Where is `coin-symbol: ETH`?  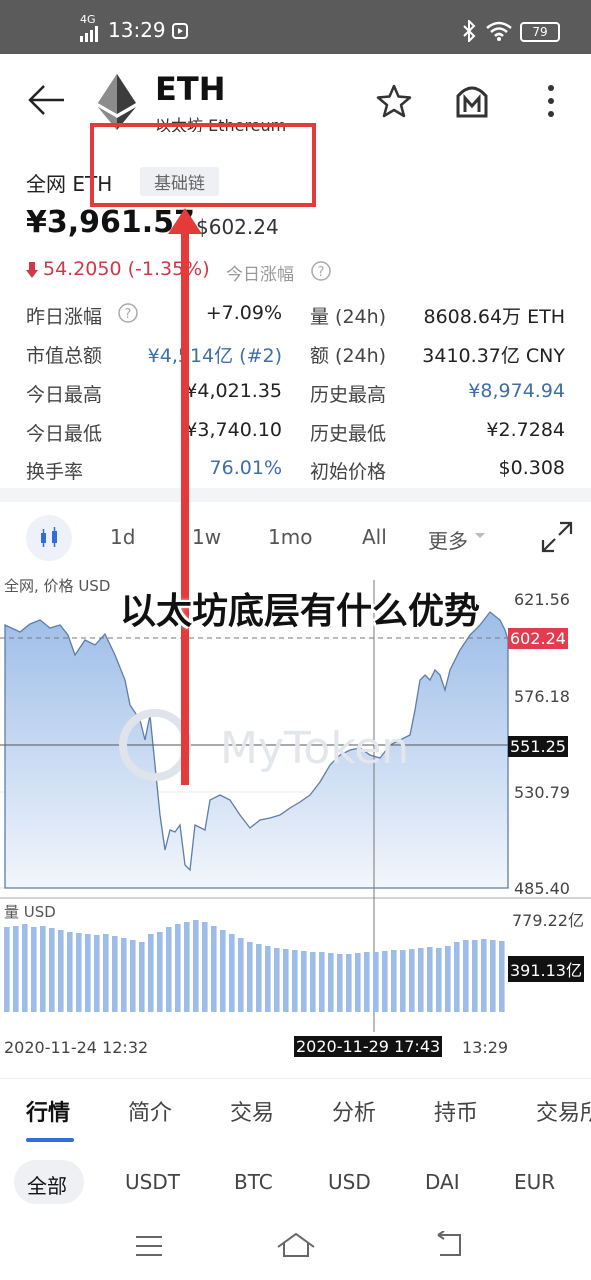 coin-symbol: ETH is located at coordinates (190, 89).